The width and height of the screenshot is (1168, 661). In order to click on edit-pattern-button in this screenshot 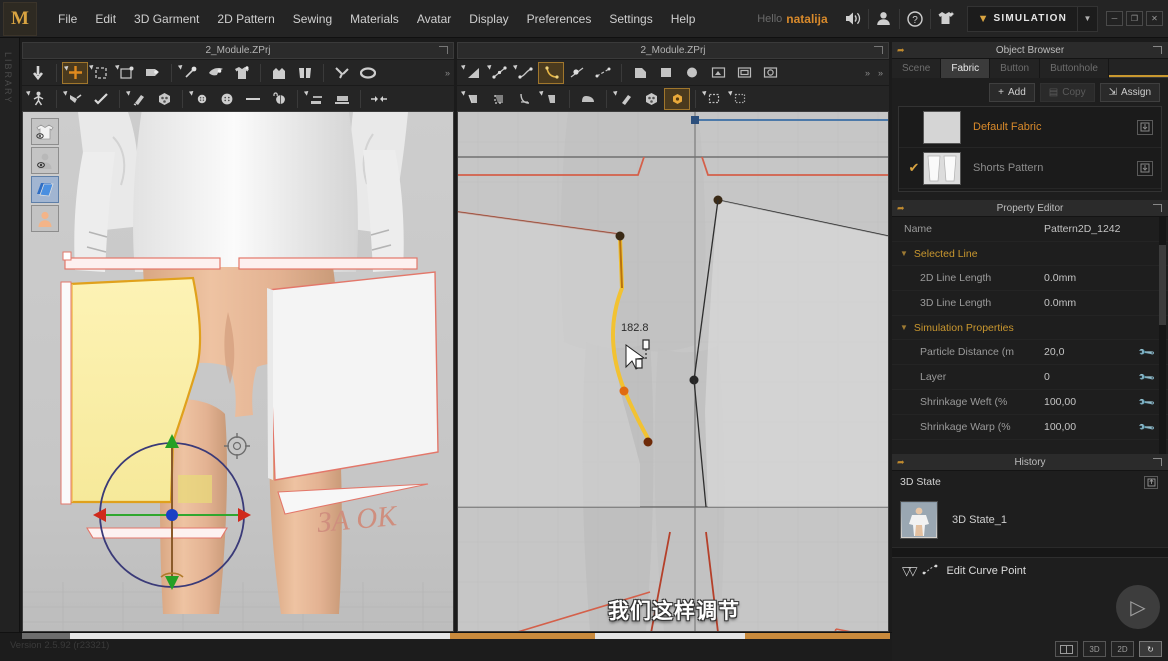, I will do `click(473, 73)`.